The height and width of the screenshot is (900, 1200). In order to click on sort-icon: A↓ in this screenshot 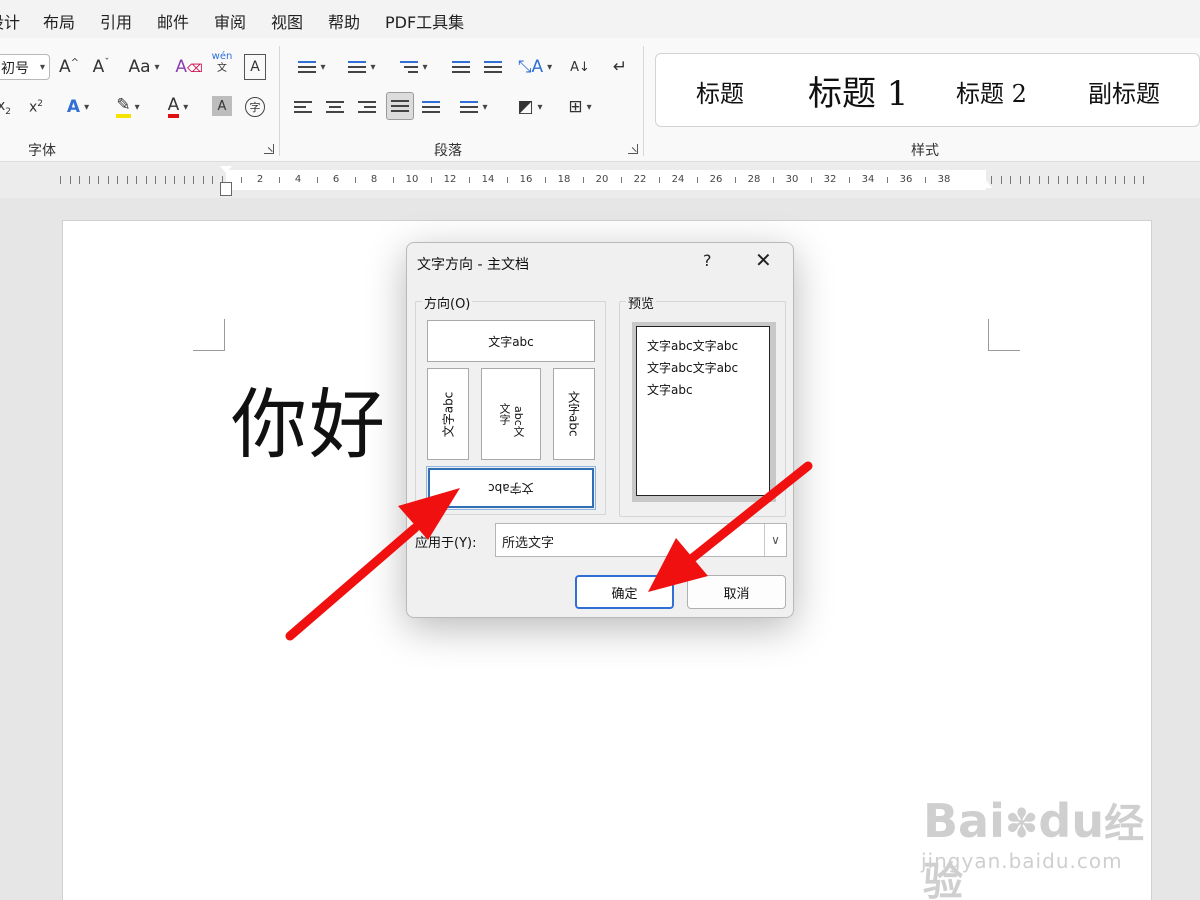, I will do `click(580, 67)`.